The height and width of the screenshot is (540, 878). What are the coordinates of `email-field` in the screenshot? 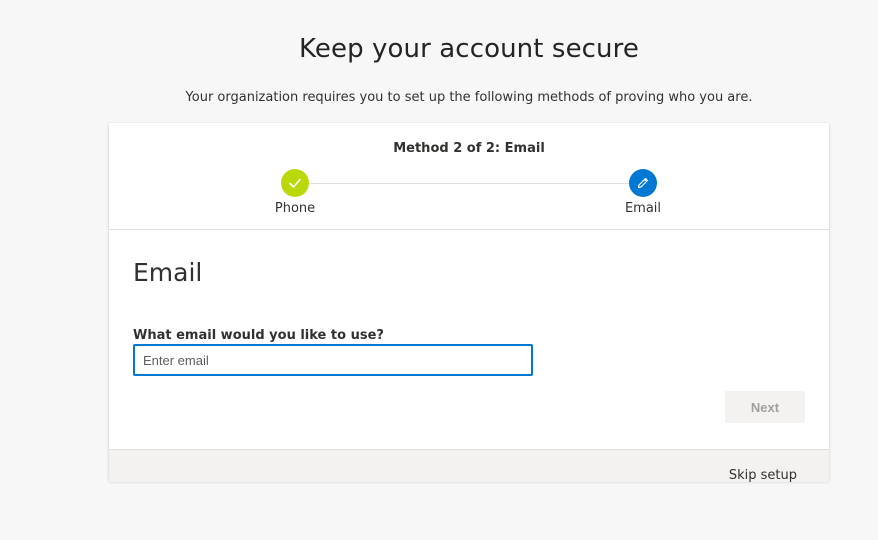 It's located at (333, 360).